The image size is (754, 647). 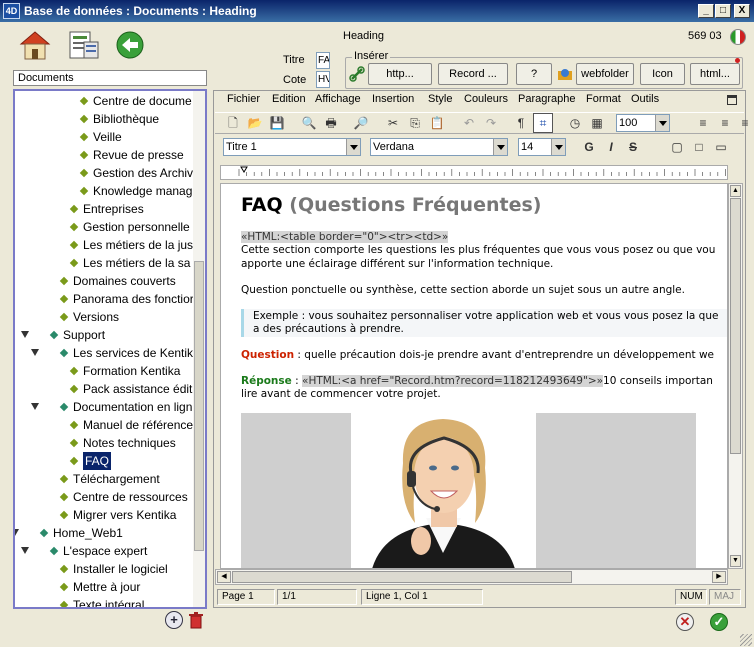 I want to click on minimize-button: _, so click(x=706, y=11).